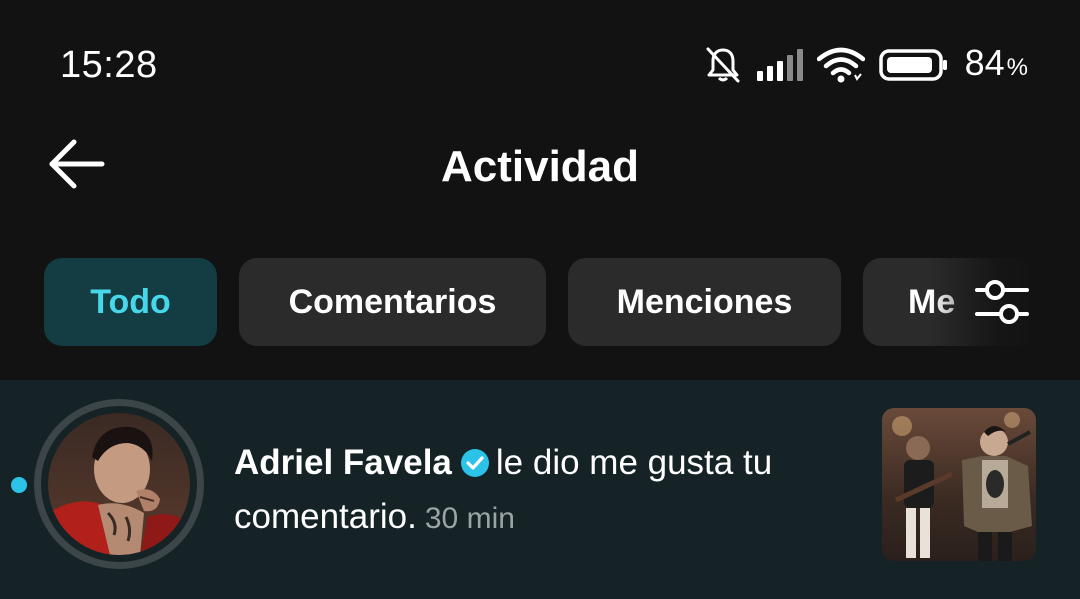 This screenshot has width=1080, height=599. What do you see at coordinates (704, 302) in the screenshot?
I see `chip-menciones: Menciones` at bounding box center [704, 302].